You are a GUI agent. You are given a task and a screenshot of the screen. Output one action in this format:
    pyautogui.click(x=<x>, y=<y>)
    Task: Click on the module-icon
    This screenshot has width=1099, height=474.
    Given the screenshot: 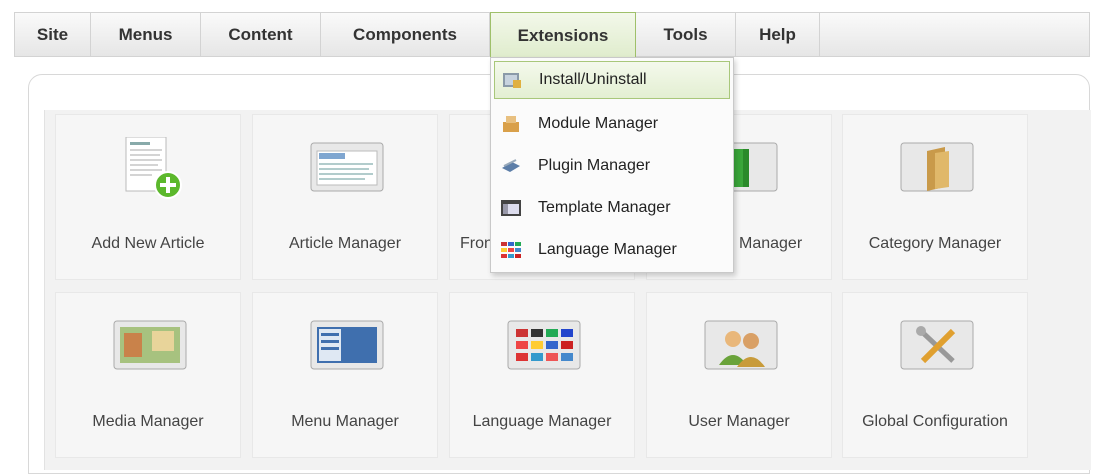 What is the action you would take?
    pyautogui.click(x=511, y=124)
    